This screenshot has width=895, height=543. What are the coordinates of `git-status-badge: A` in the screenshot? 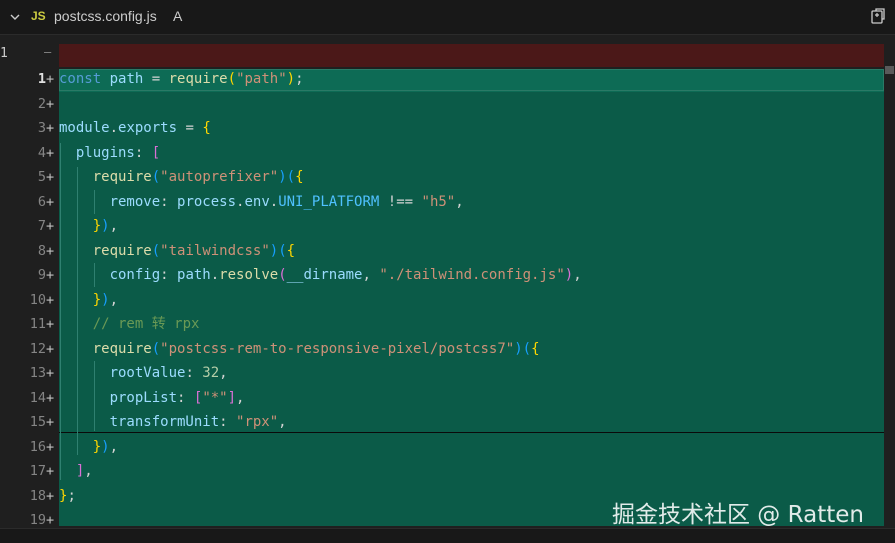 It's located at (178, 16).